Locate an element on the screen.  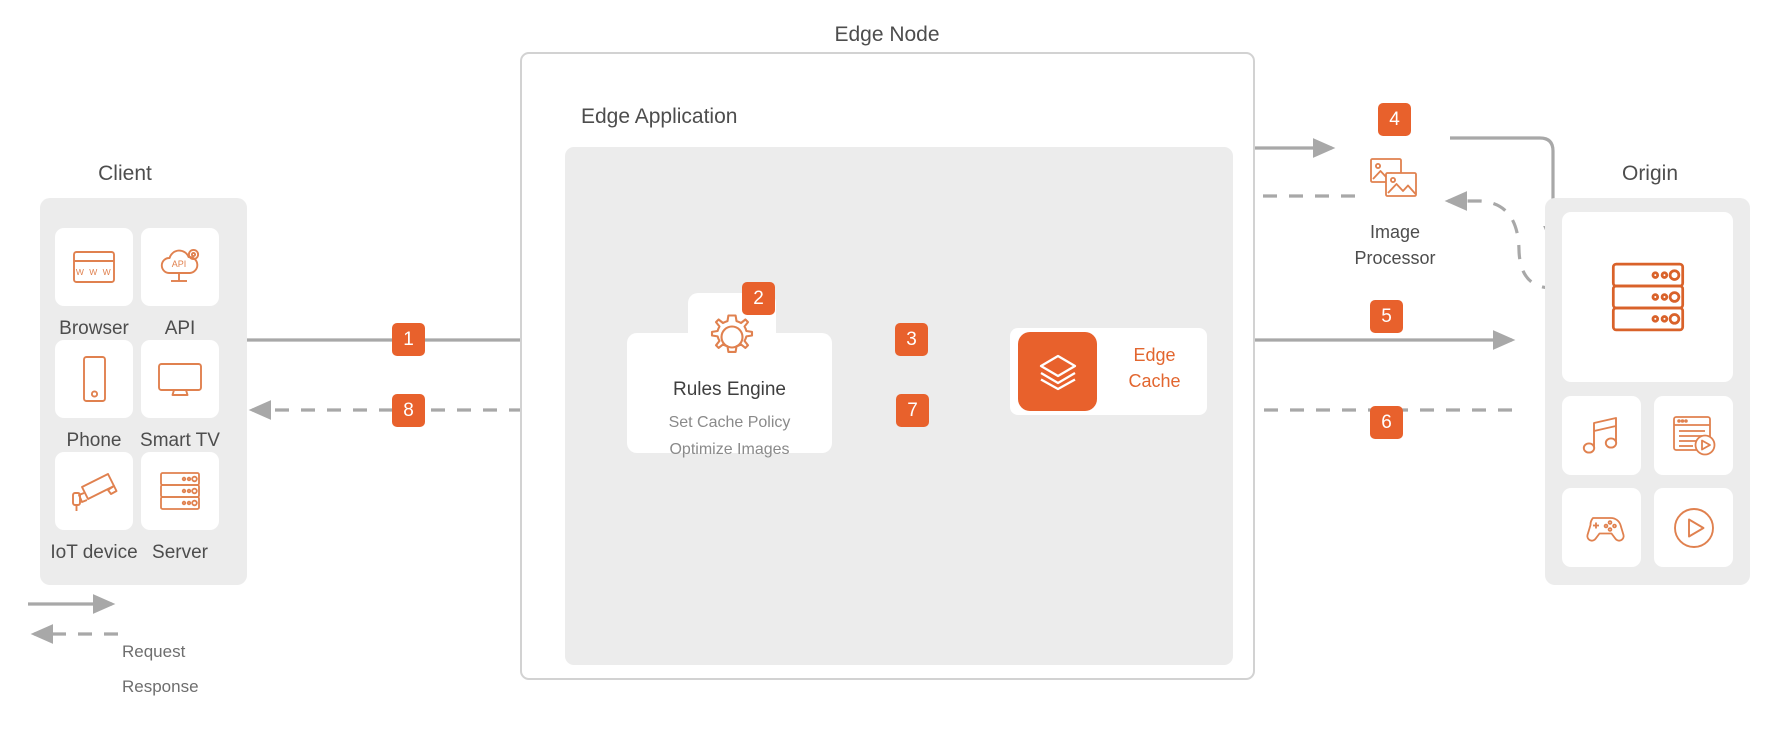
music-note-icon is located at coordinates (1599, 435).